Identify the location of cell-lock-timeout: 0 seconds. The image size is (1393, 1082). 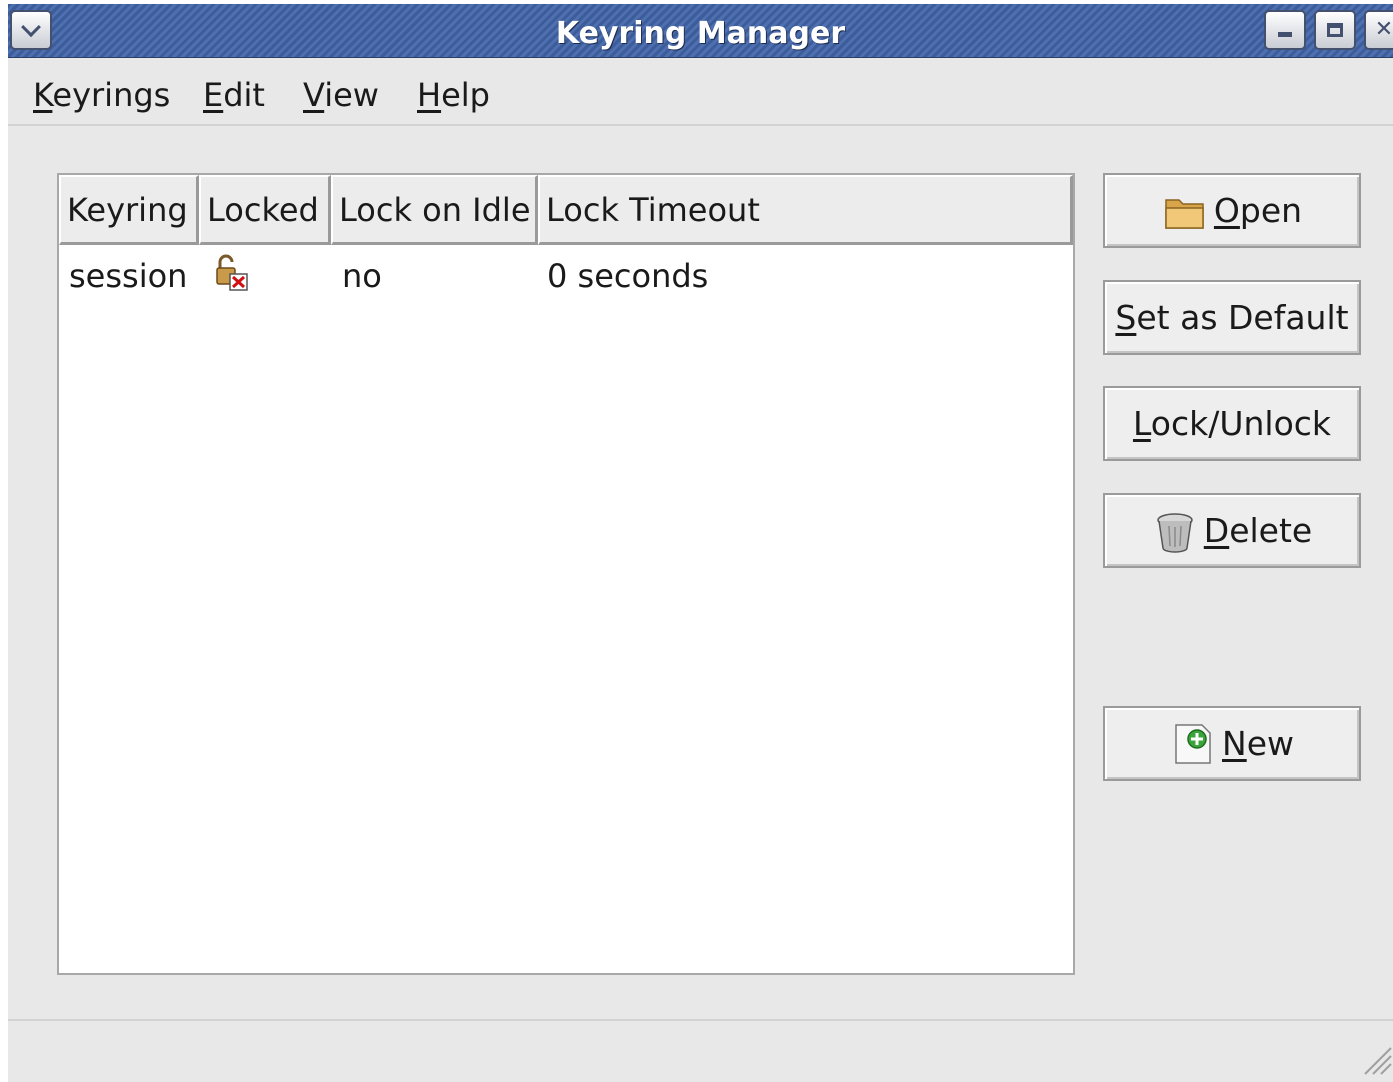
(628, 276).